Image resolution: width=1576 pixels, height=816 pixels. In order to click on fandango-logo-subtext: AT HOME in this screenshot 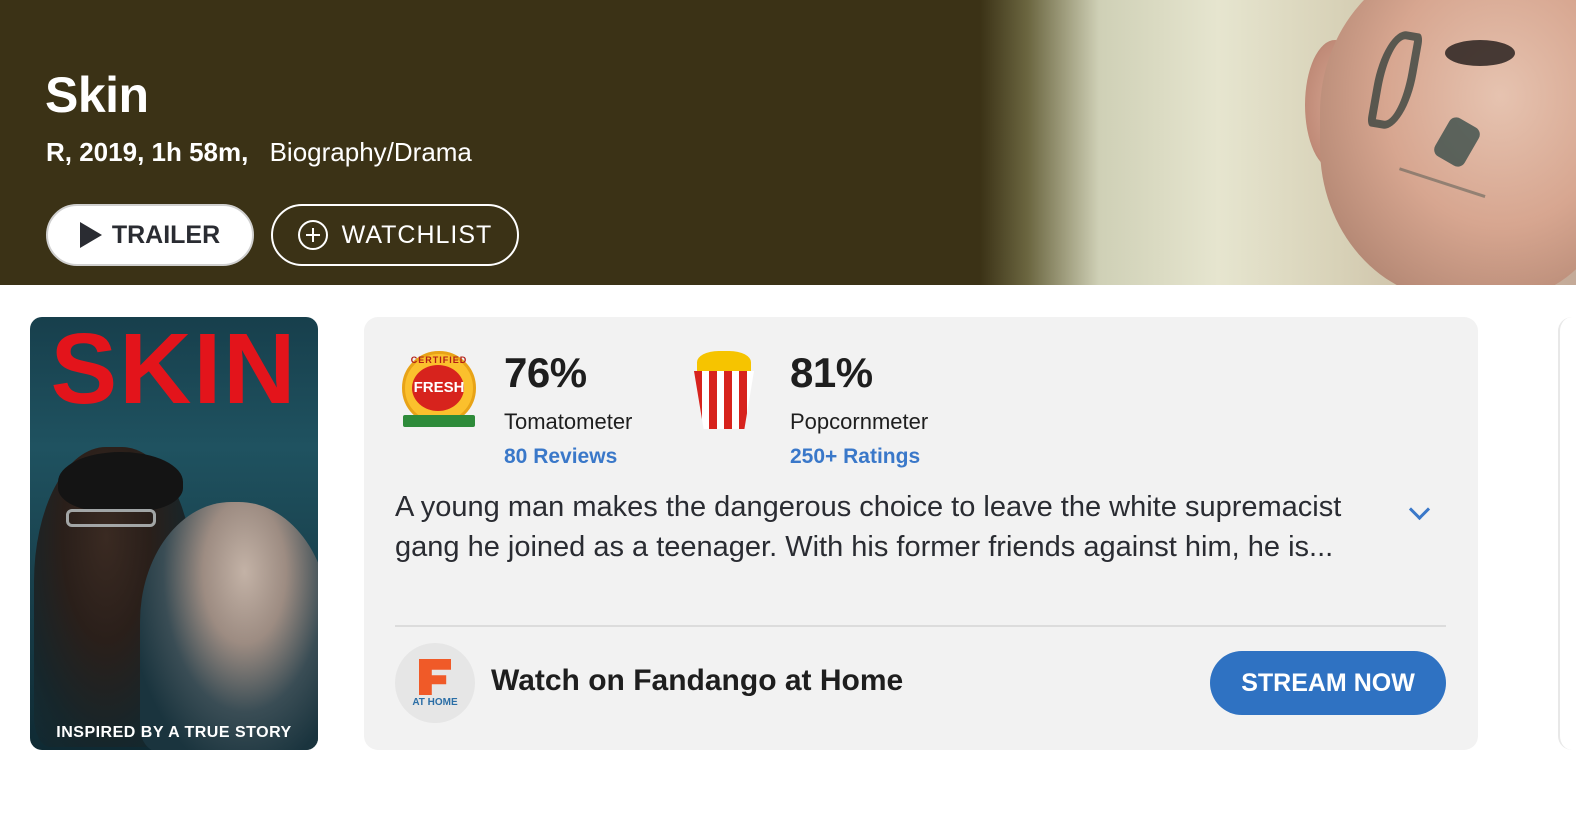, I will do `click(435, 702)`.